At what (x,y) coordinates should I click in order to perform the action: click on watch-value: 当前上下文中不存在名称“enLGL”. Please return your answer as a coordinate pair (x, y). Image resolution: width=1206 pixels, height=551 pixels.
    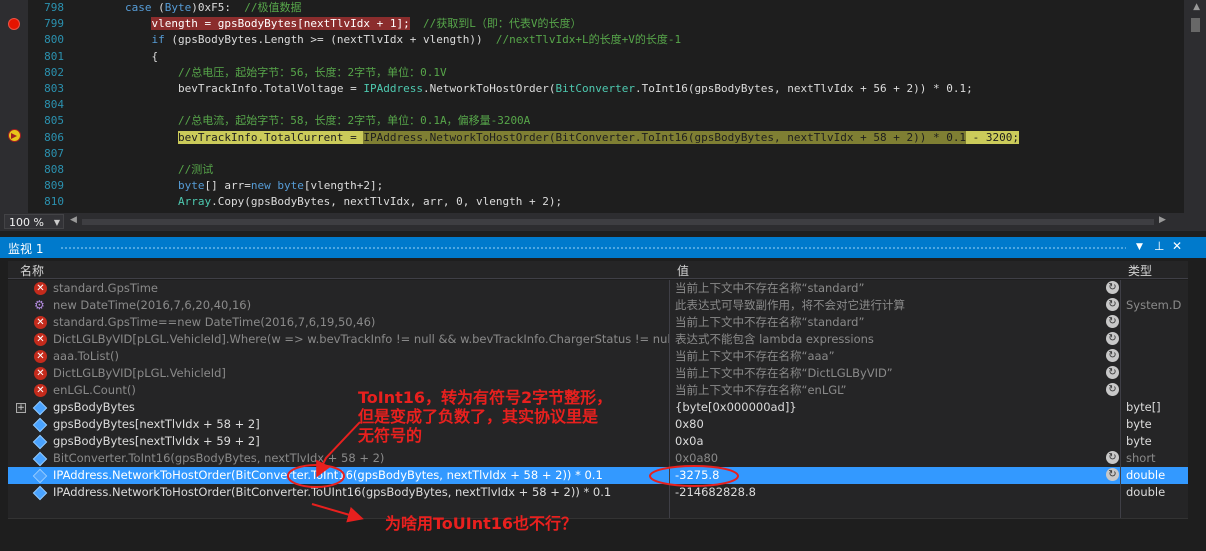
    Looking at the image, I should click on (890, 390).